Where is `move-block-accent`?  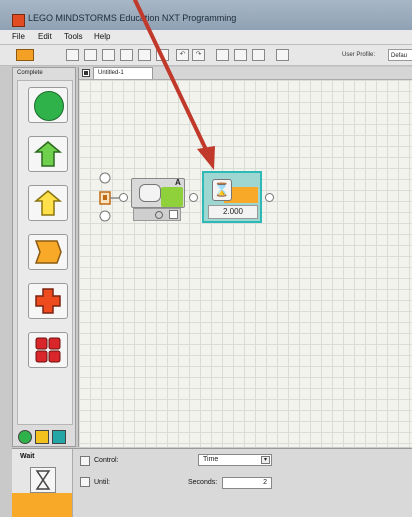
move-block-accent is located at coordinates (172, 197).